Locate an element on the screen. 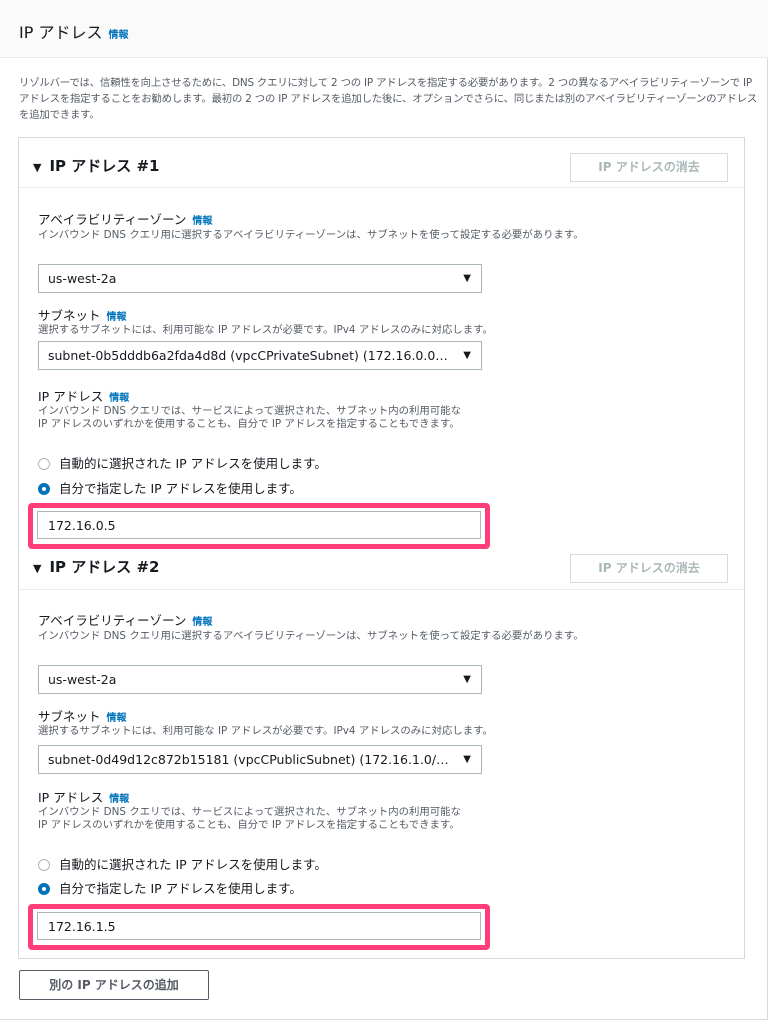 Image resolution: width=768 pixels, height=1025 pixels. ip-2-manual-radio: 自分で指定した IP アドレスを使用します。 is located at coordinates (170, 889).